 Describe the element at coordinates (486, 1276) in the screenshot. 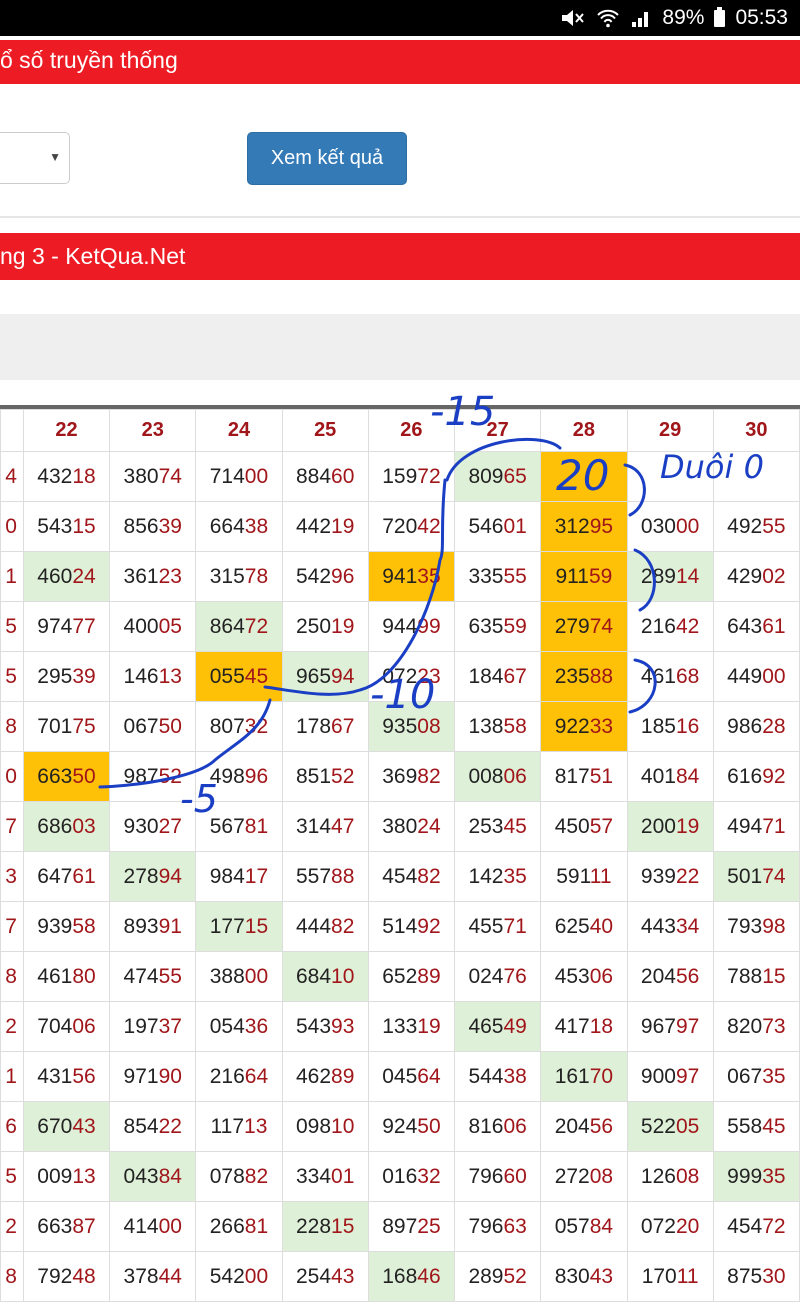

I see `result-prefix: 289` at that location.